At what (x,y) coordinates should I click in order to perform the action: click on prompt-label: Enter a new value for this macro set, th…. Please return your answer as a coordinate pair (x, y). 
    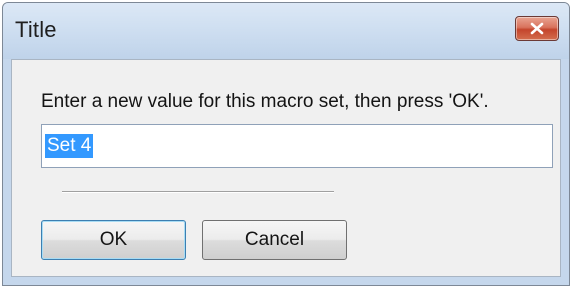
    Looking at the image, I should click on (265, 101).